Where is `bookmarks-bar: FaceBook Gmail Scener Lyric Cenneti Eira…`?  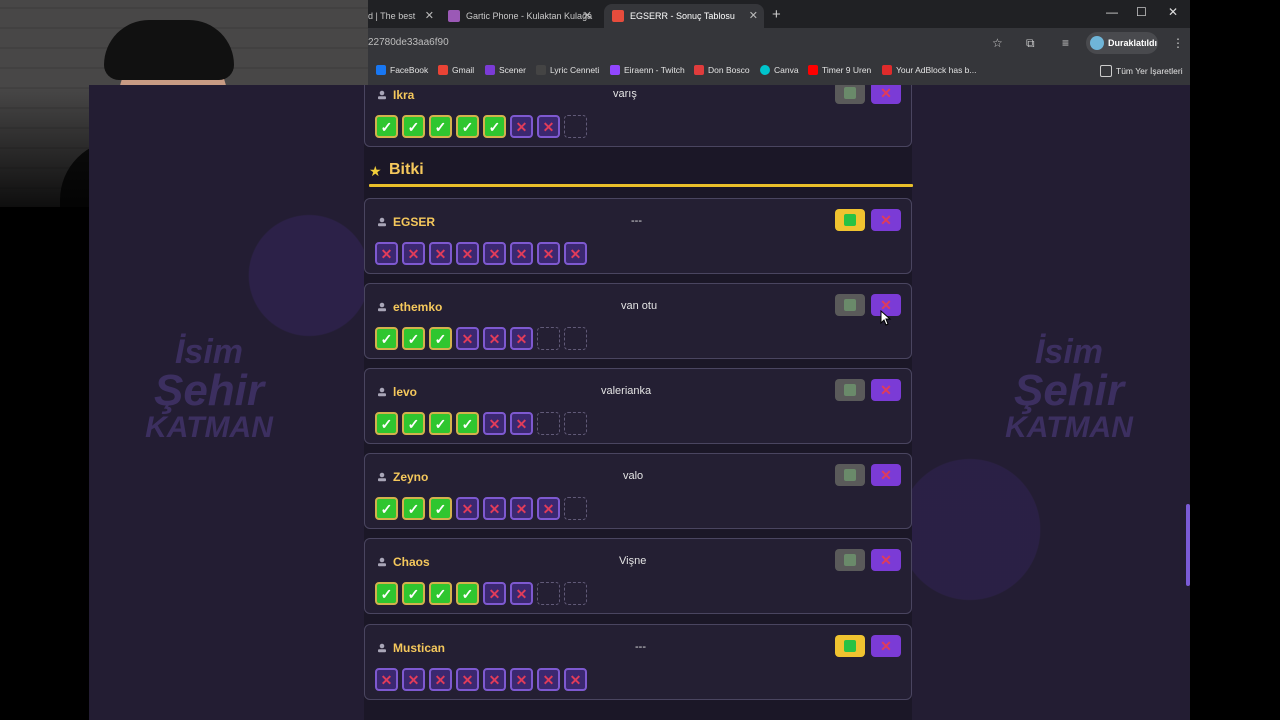
bookmarks-bar: FaceBook Gmail Scener Lyric Cenneti Eira… is located at coordinates (779, 72).